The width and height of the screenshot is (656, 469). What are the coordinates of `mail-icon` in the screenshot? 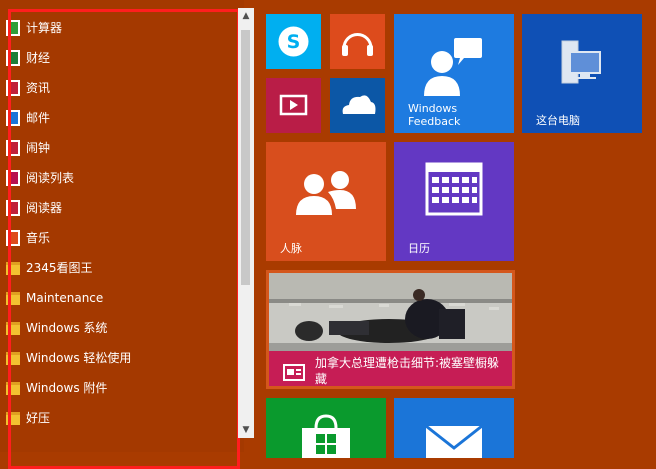 It's located at (13, 118).